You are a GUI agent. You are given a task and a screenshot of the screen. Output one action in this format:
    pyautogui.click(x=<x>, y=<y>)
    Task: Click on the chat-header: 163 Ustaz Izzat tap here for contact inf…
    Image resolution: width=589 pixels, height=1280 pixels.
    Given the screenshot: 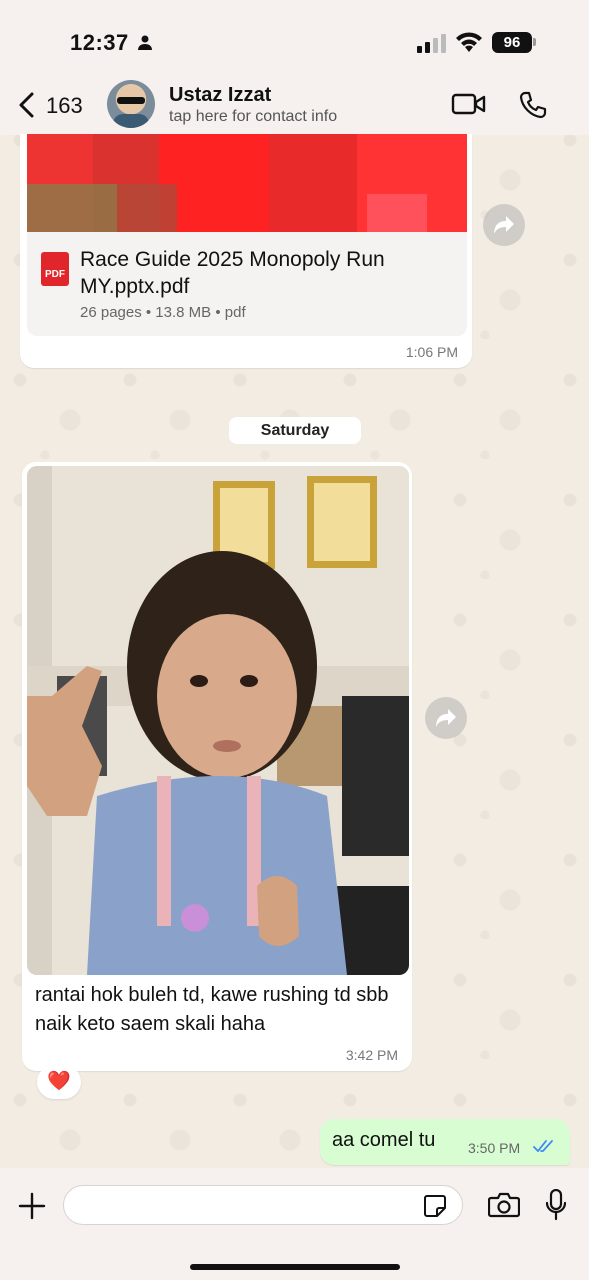 What is the action you would take?
    pyautogui.click(x=294, y=107)
    